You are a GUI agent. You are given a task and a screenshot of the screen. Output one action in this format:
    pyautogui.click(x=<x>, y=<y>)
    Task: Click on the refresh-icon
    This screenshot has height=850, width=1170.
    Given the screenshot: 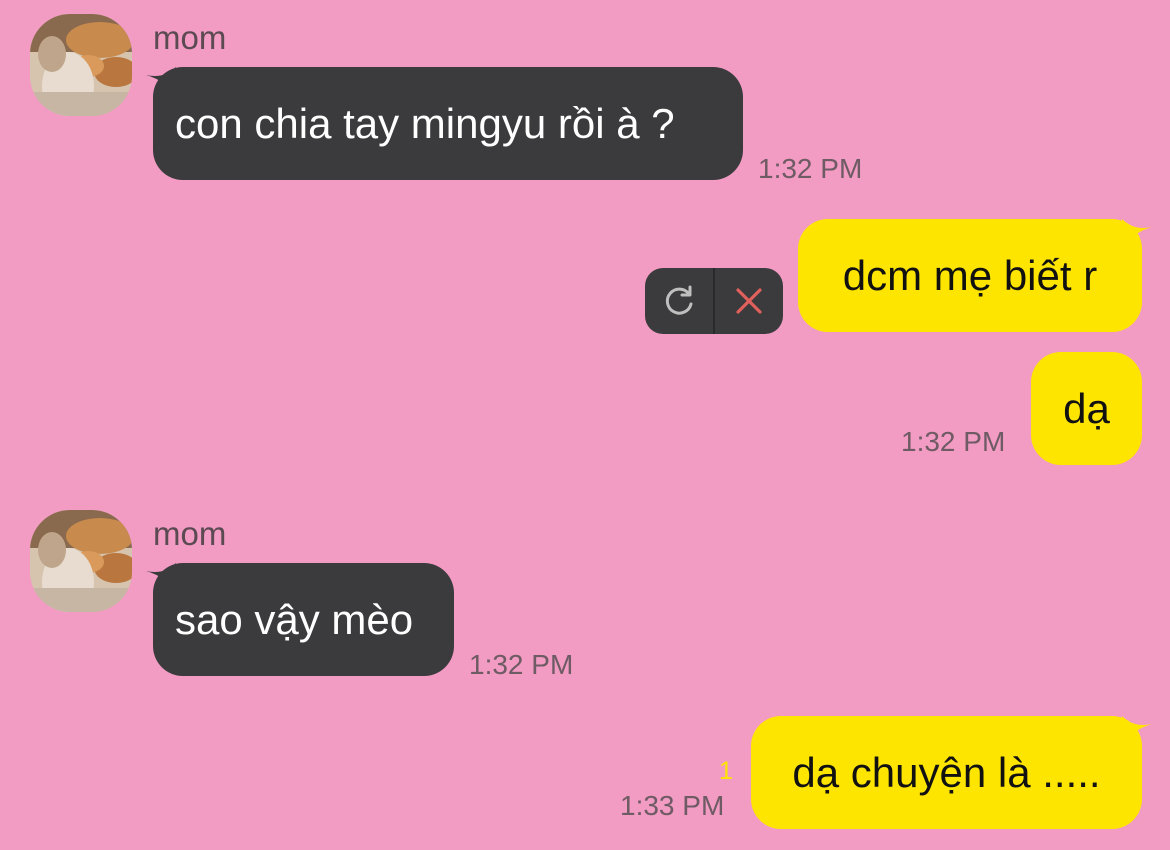 What is the action you would take?
    pyautogui.click(x=679, y=300)
    